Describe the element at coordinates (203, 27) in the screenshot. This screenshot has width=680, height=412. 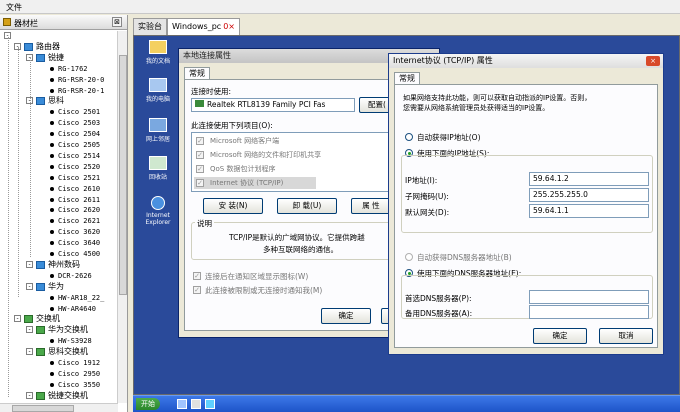
I see `tab-windows-pc: Windows_pc 0×` at that location.